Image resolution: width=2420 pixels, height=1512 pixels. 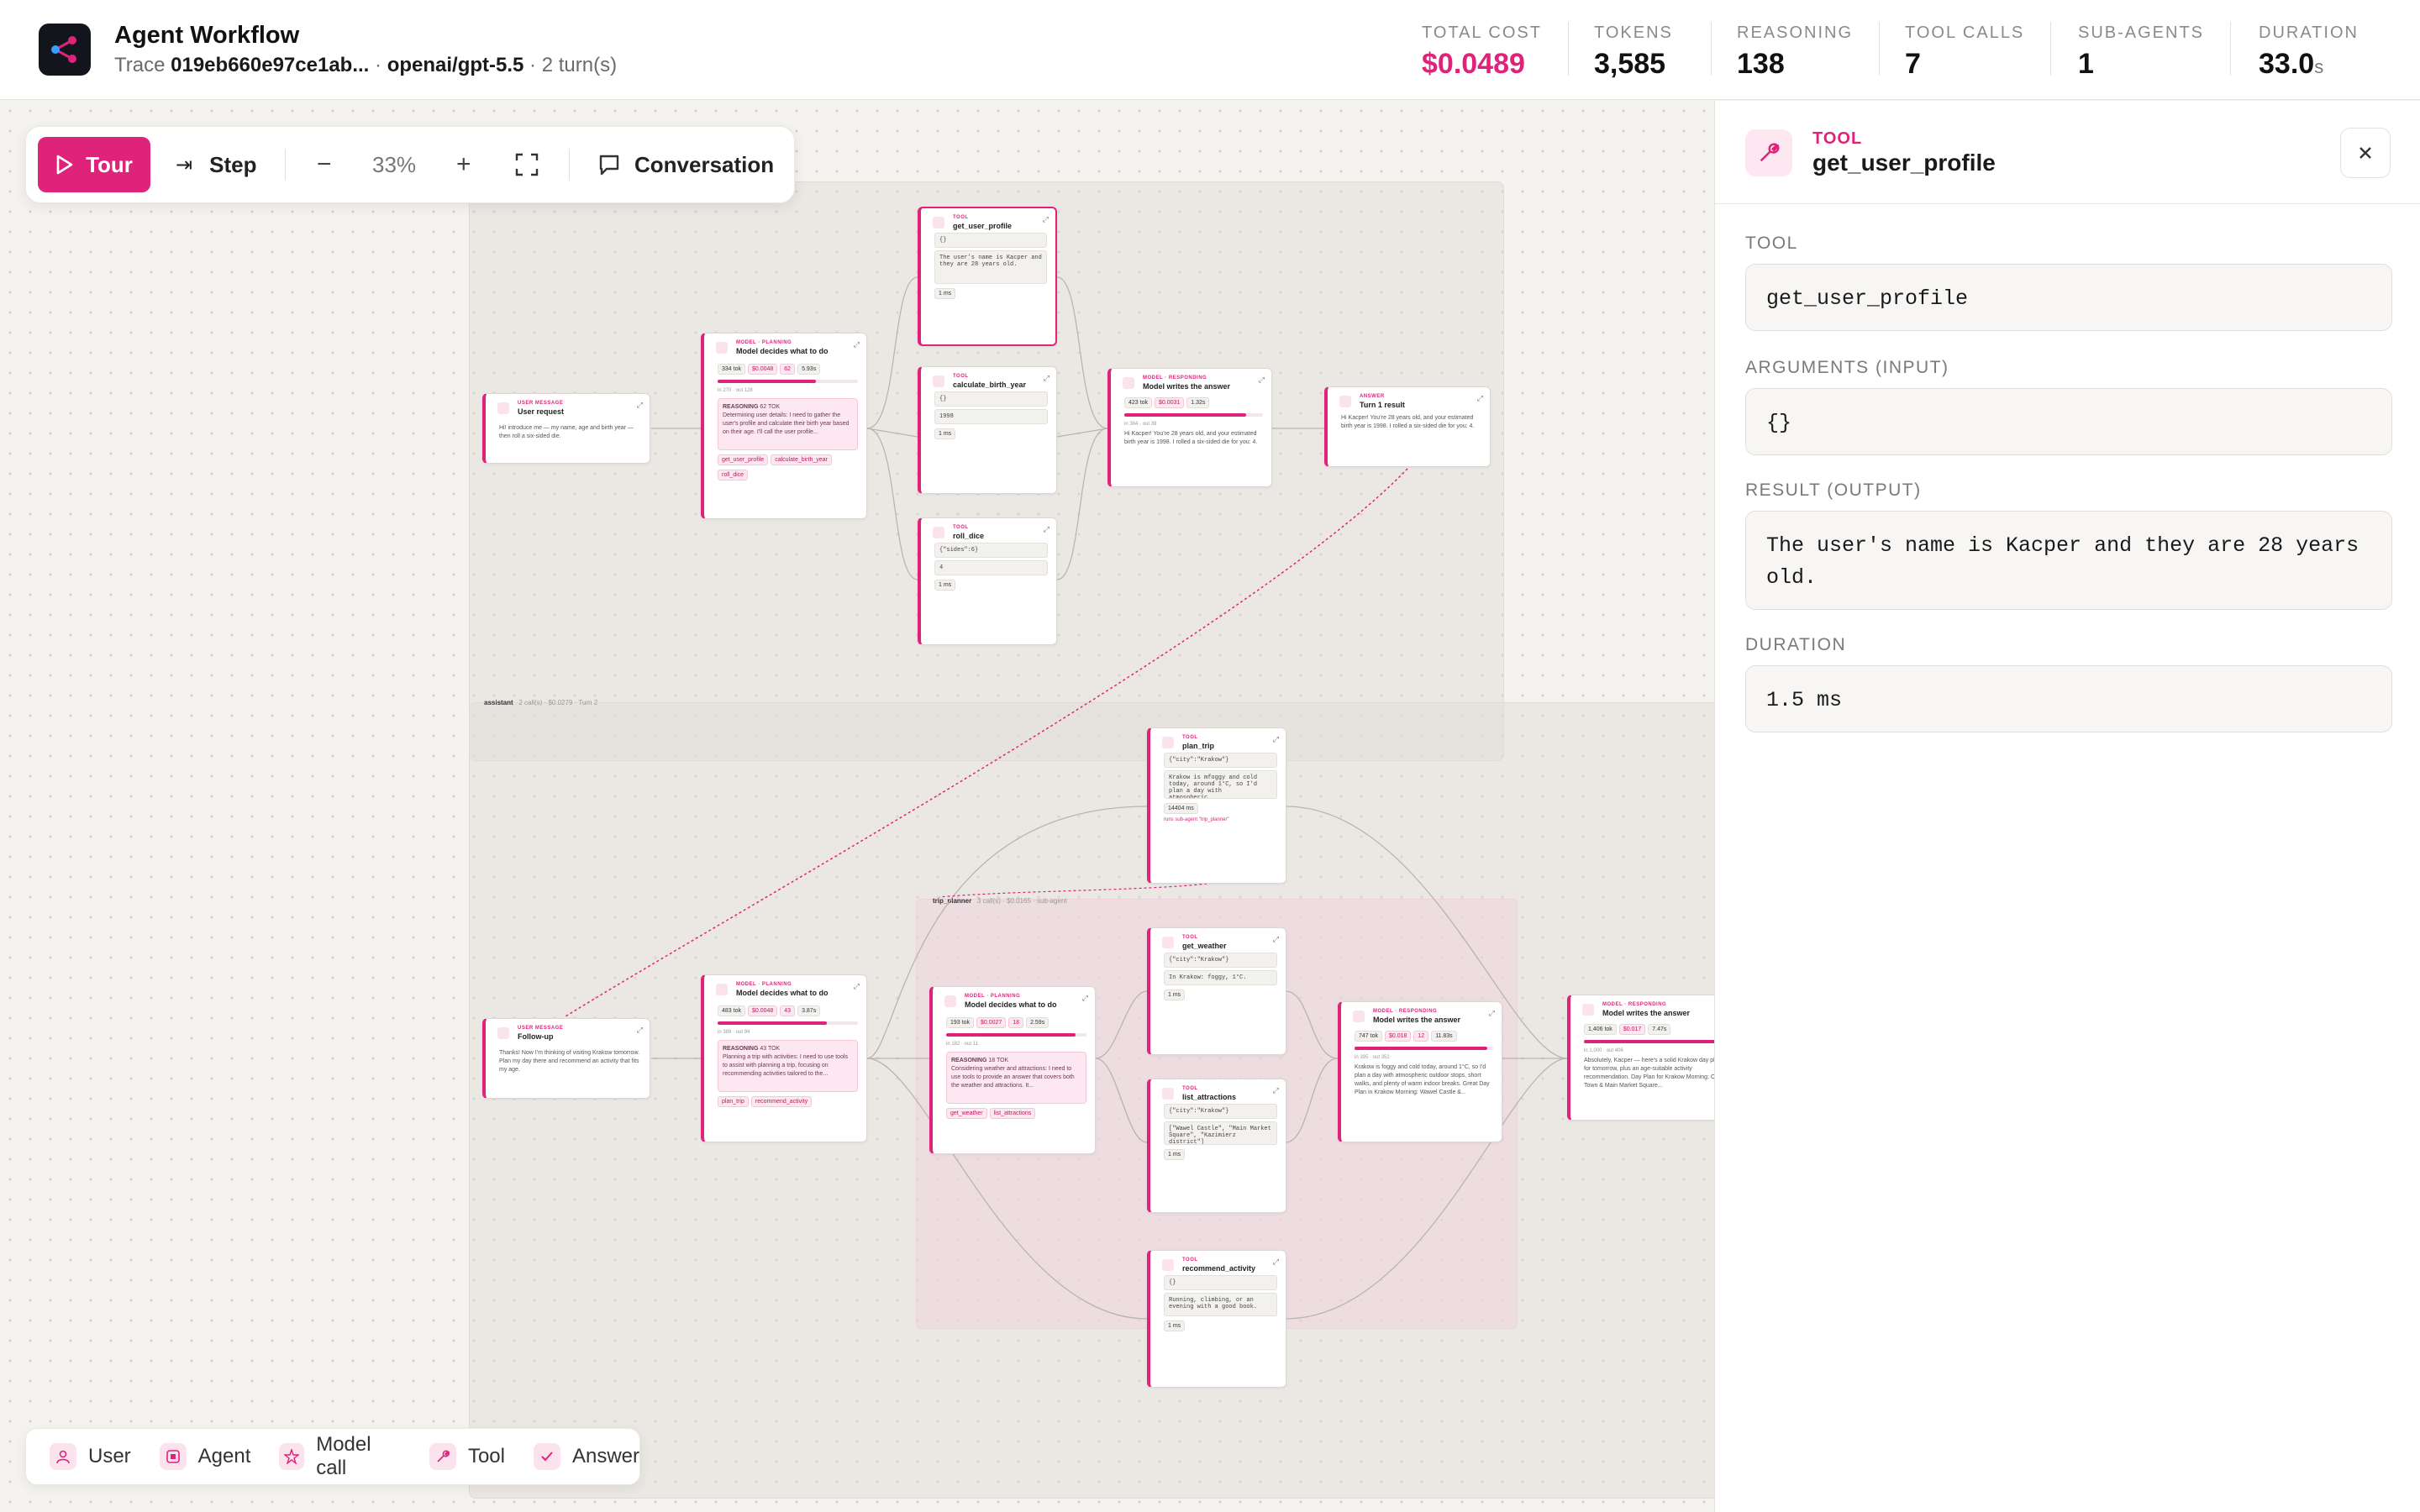 What do you see at coordinates (1632, 1029) in the screenshot?
I see `cost-chip: $0.017` at bounding box center [1632, 1029].